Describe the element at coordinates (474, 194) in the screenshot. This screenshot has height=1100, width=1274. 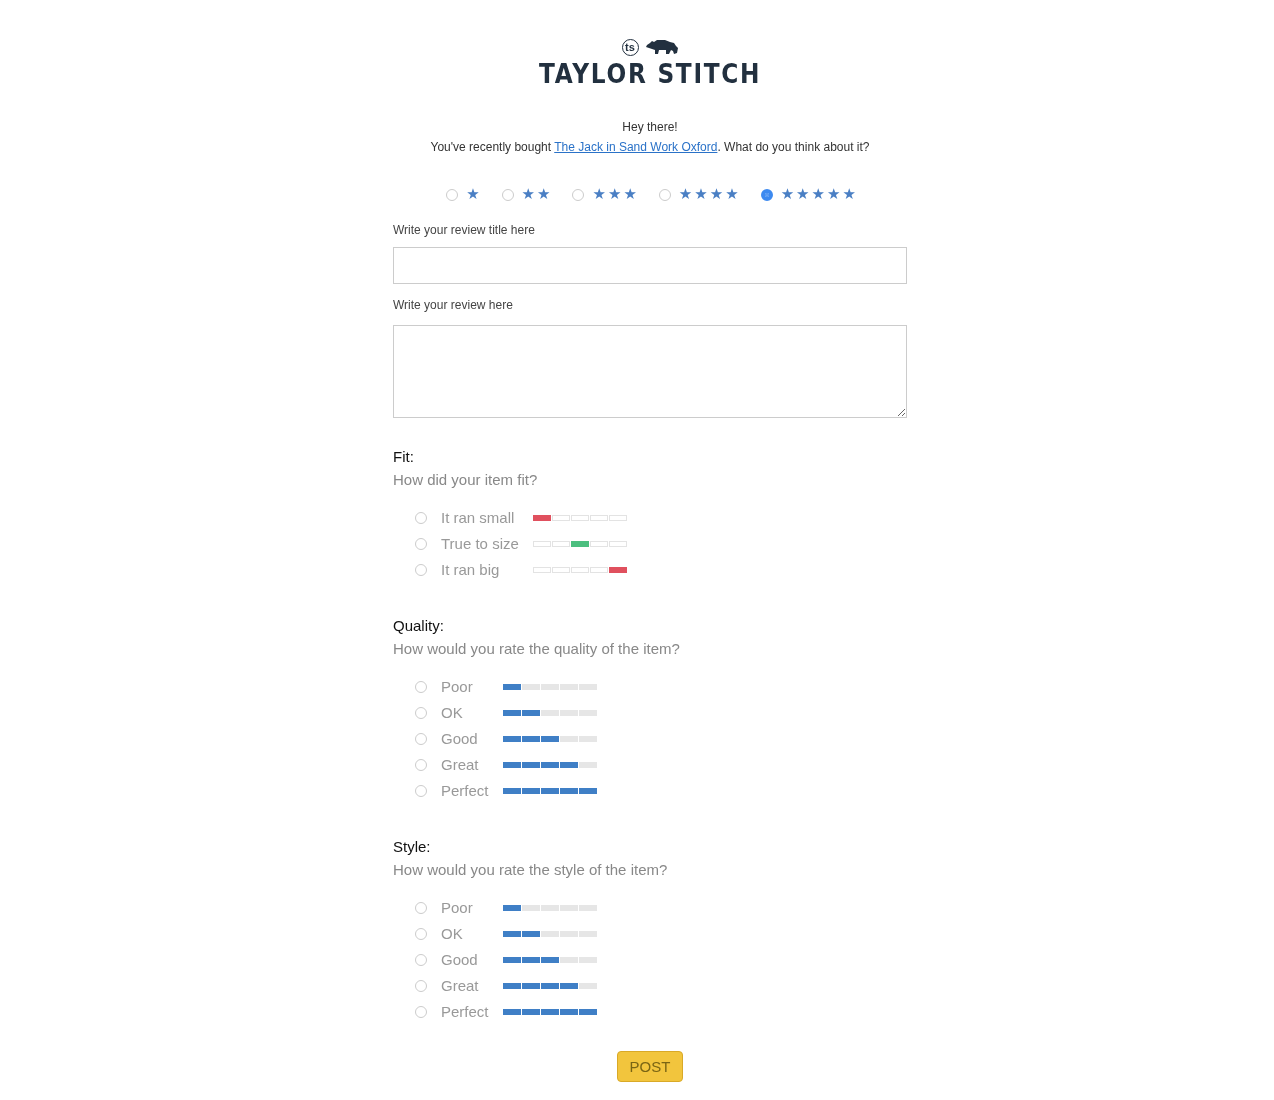
I see `star-label: ★` at that location.